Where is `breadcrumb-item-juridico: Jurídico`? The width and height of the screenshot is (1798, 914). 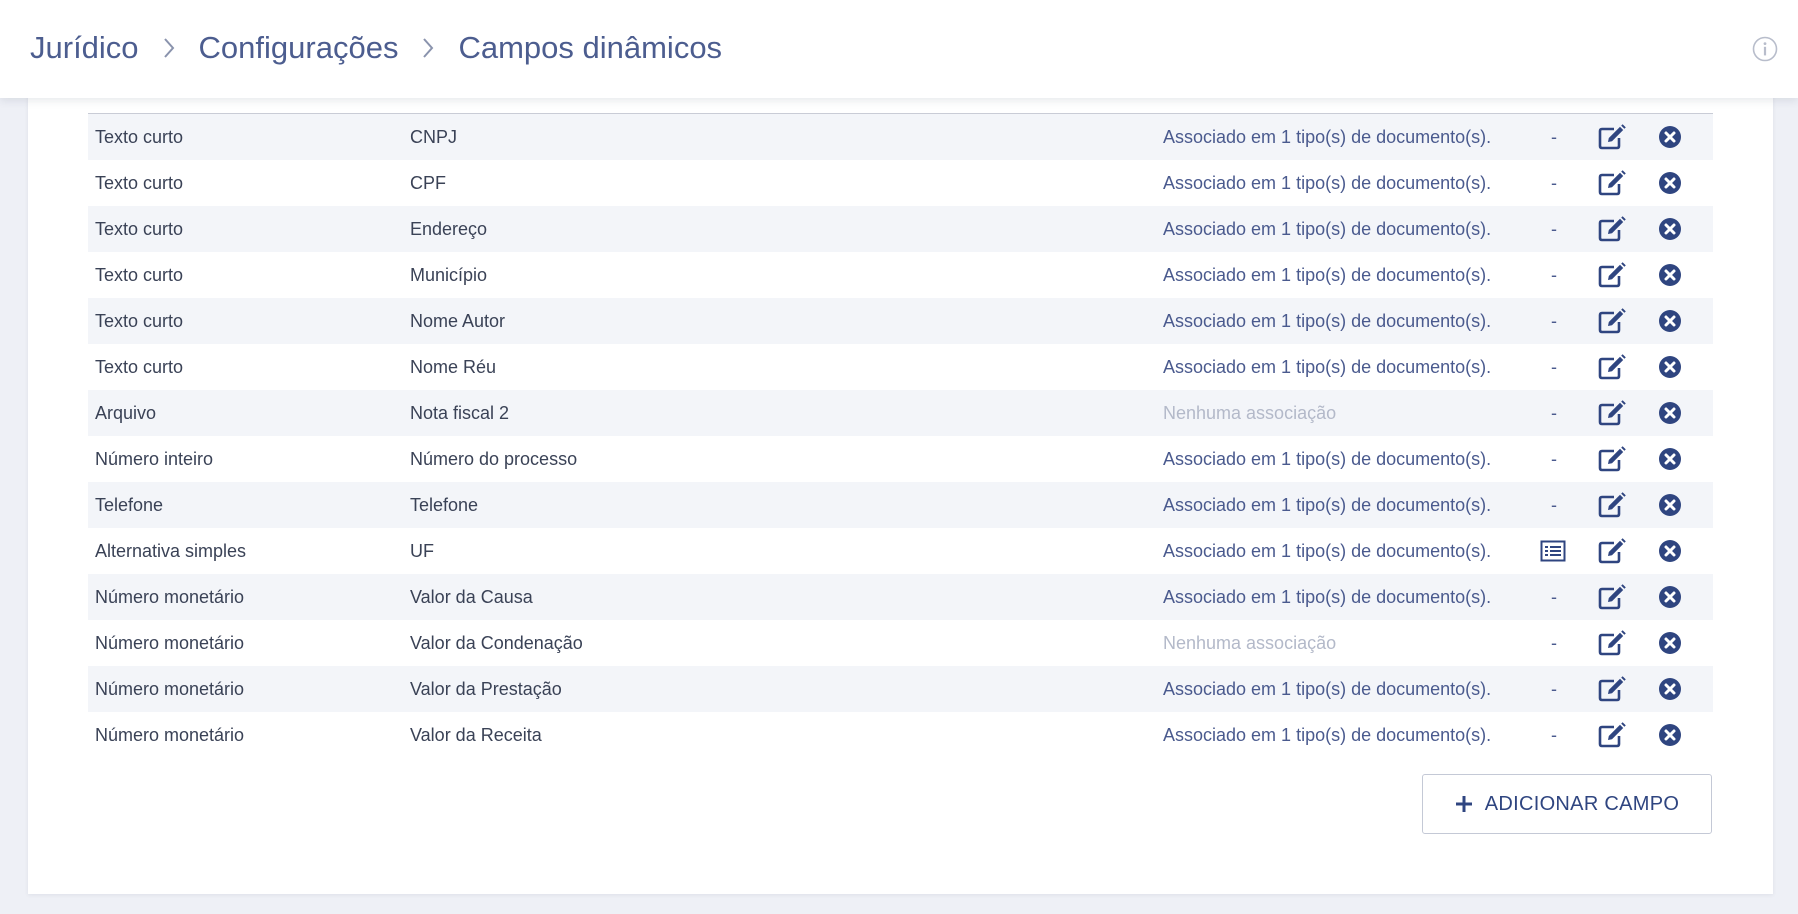
breadcrumb-item-juridico: Jurídico is located at coordinates (84, 48).